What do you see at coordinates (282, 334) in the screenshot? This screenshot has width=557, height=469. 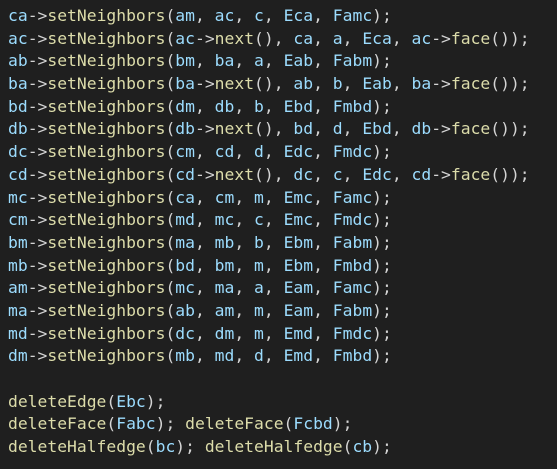 I see `code-line: md->setNeighbors(dc, dm, m, Emd, Fmdc);` at bounding box center [282, 334].